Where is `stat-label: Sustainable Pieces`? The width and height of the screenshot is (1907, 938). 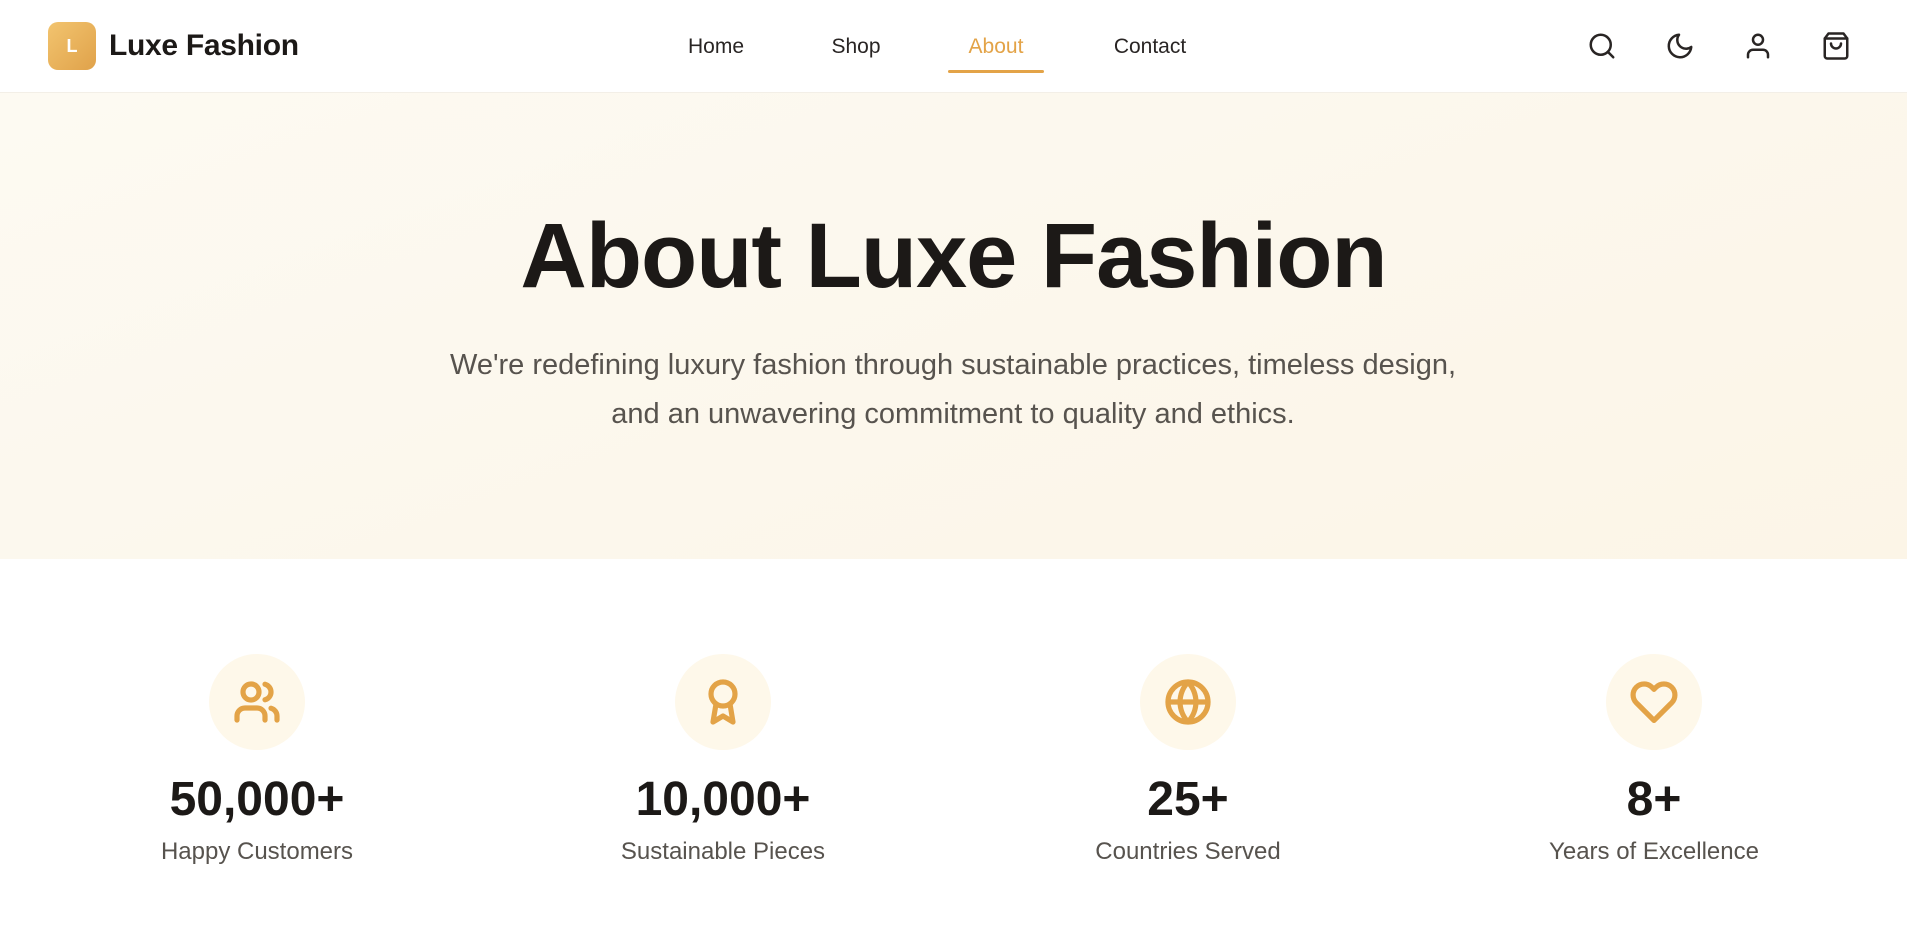
stat-label: Sustainable Pieces is located at coordinates (723, 851).